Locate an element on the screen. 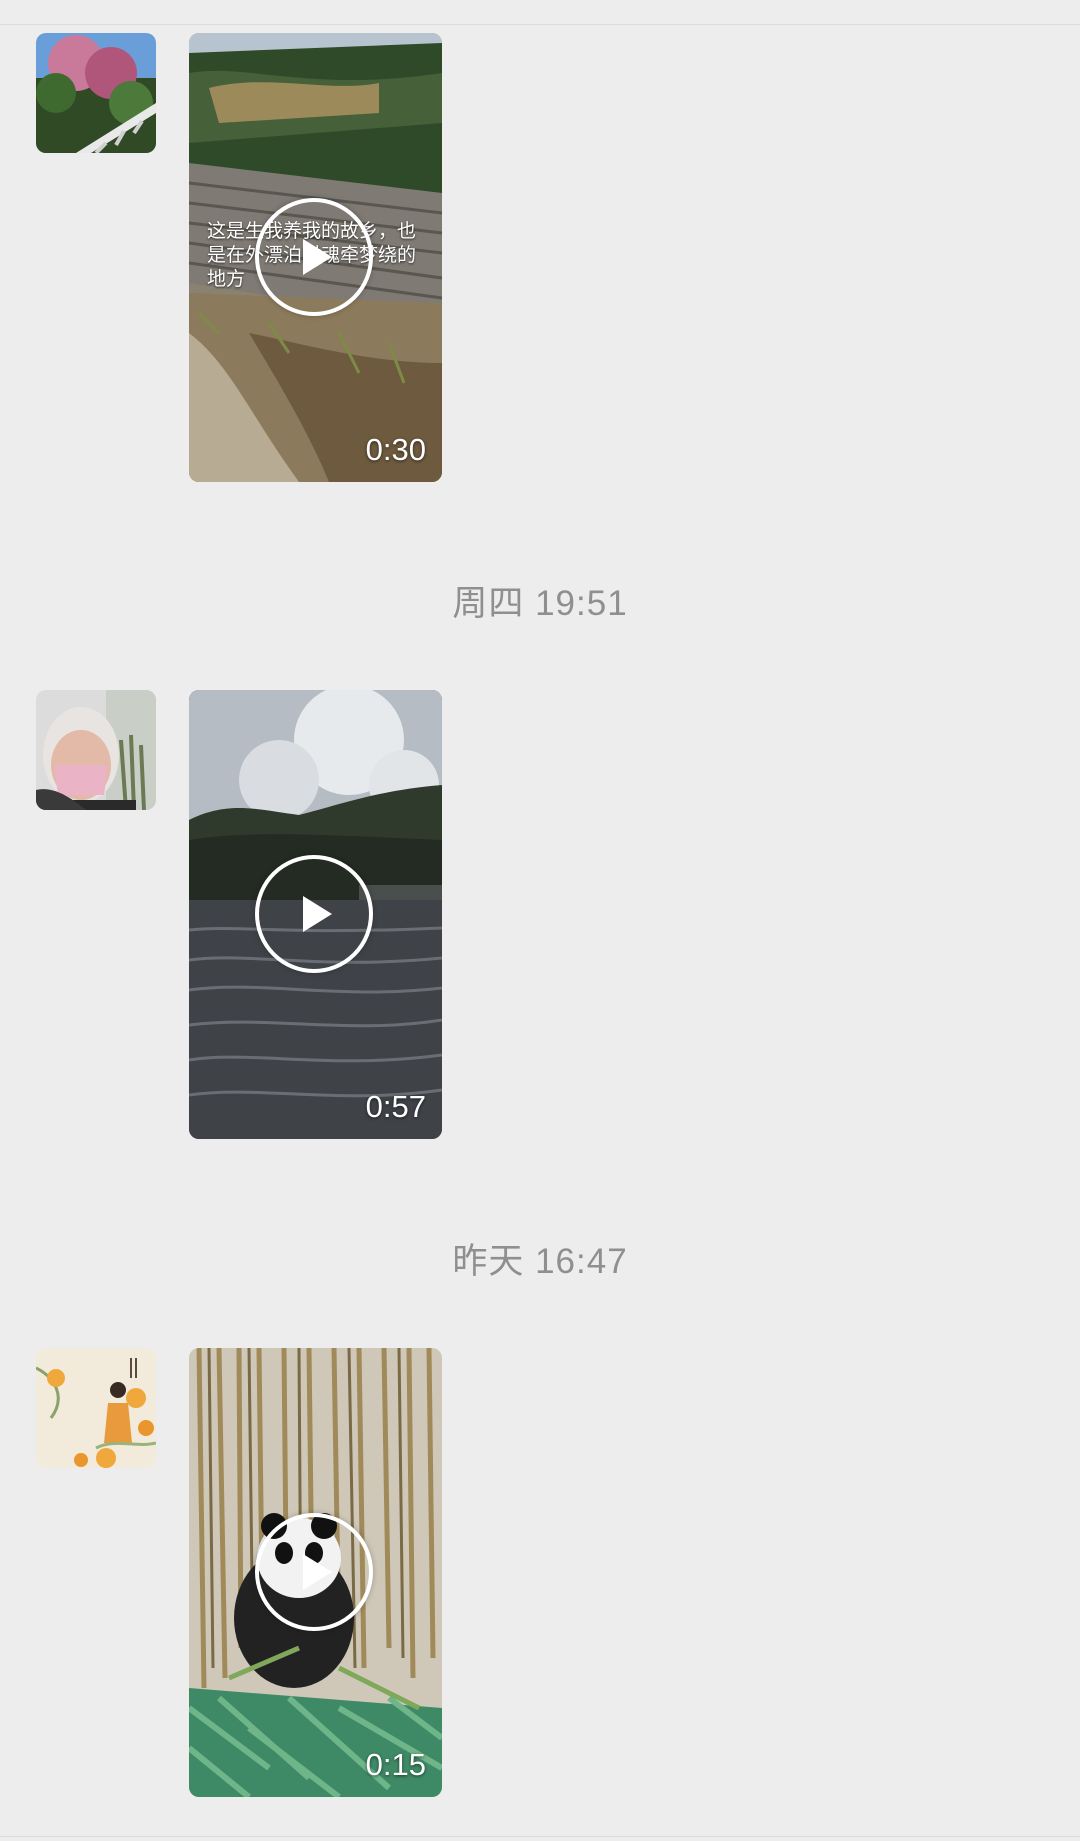 The width and height of the screenshot is (1080, 1841). avatar-image-tree-railing is located at coordinates (96, 93).